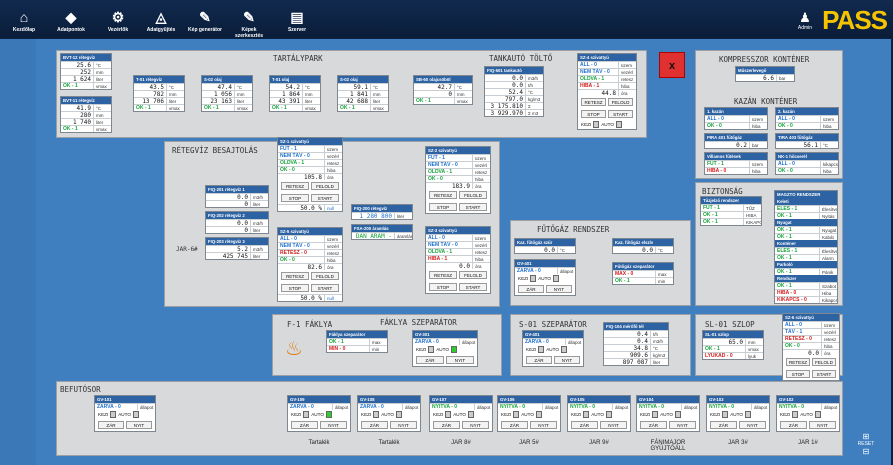 Image resolution: width=893 pixels, height=465 pixels. What do you see at coordinates (24, 21) in the screenshot?
I see `nav-home: ⌂ Kezdőlap` at bounding box center [24, 21].